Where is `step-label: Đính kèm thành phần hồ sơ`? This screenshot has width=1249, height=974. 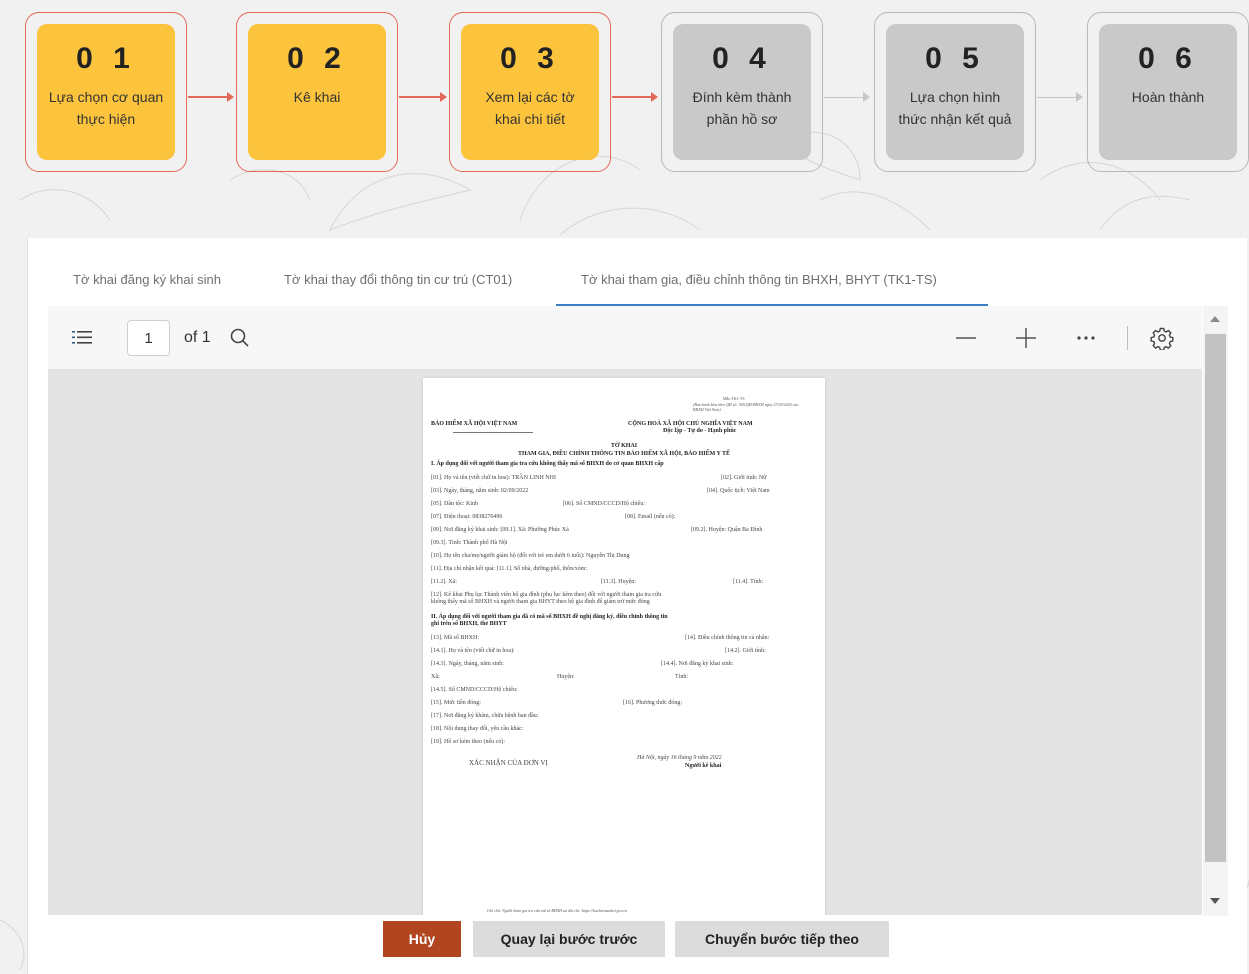
step-label: Đính kèm thành phần hồ sơ is located at coordinates (742, 108).